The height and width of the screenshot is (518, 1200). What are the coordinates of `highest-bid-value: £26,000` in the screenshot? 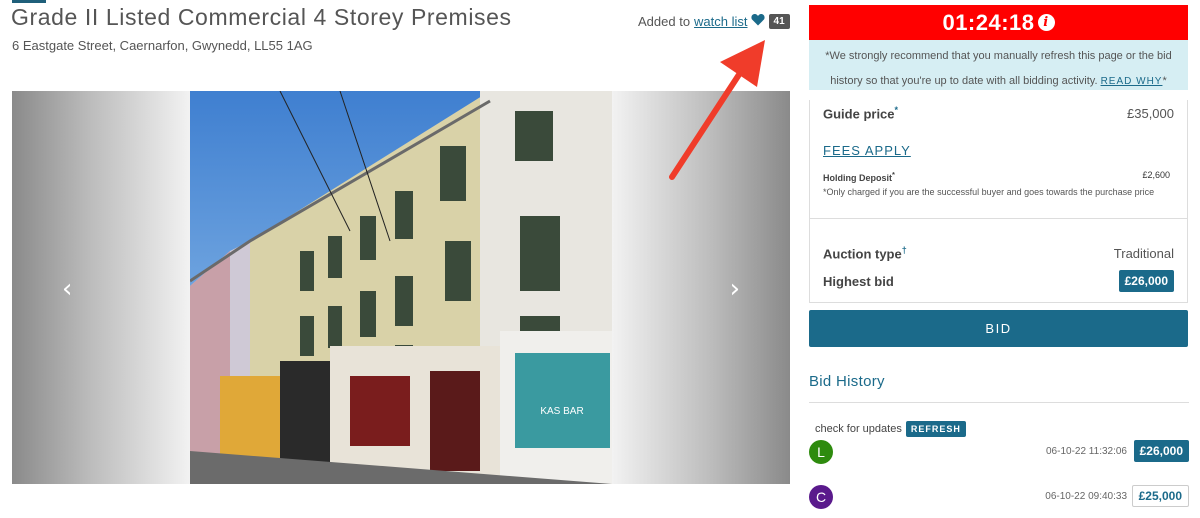 It's located at (1146, 281).